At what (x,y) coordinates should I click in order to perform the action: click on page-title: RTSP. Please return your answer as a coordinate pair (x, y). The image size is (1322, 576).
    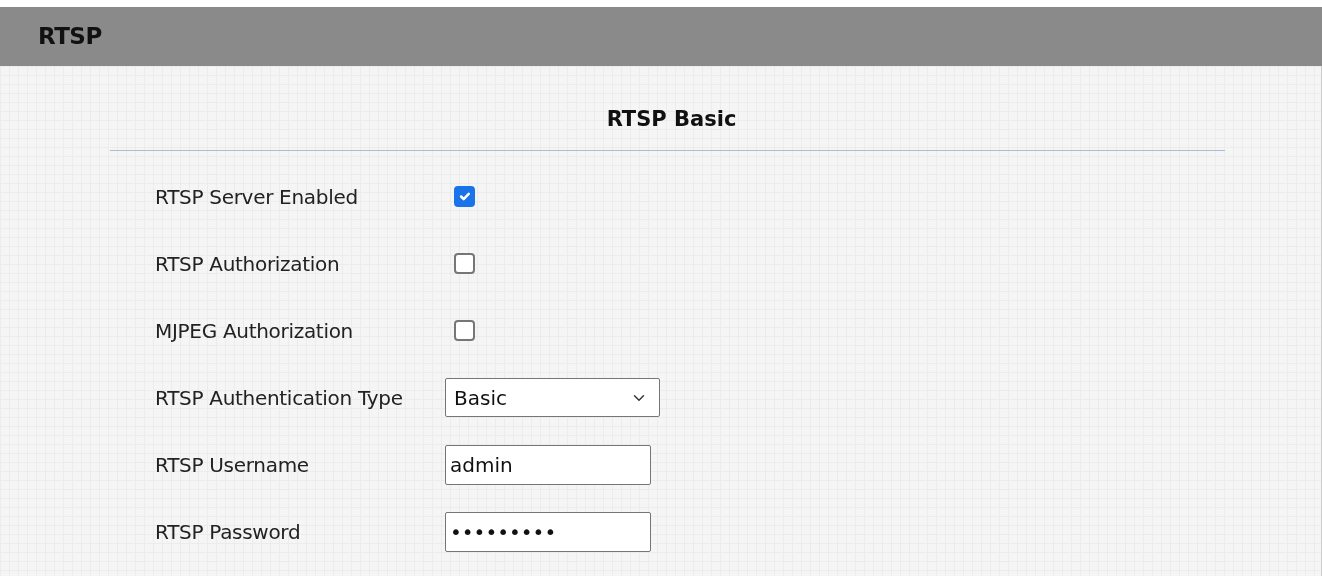
    Looking at the image, I should click on (70, 37).